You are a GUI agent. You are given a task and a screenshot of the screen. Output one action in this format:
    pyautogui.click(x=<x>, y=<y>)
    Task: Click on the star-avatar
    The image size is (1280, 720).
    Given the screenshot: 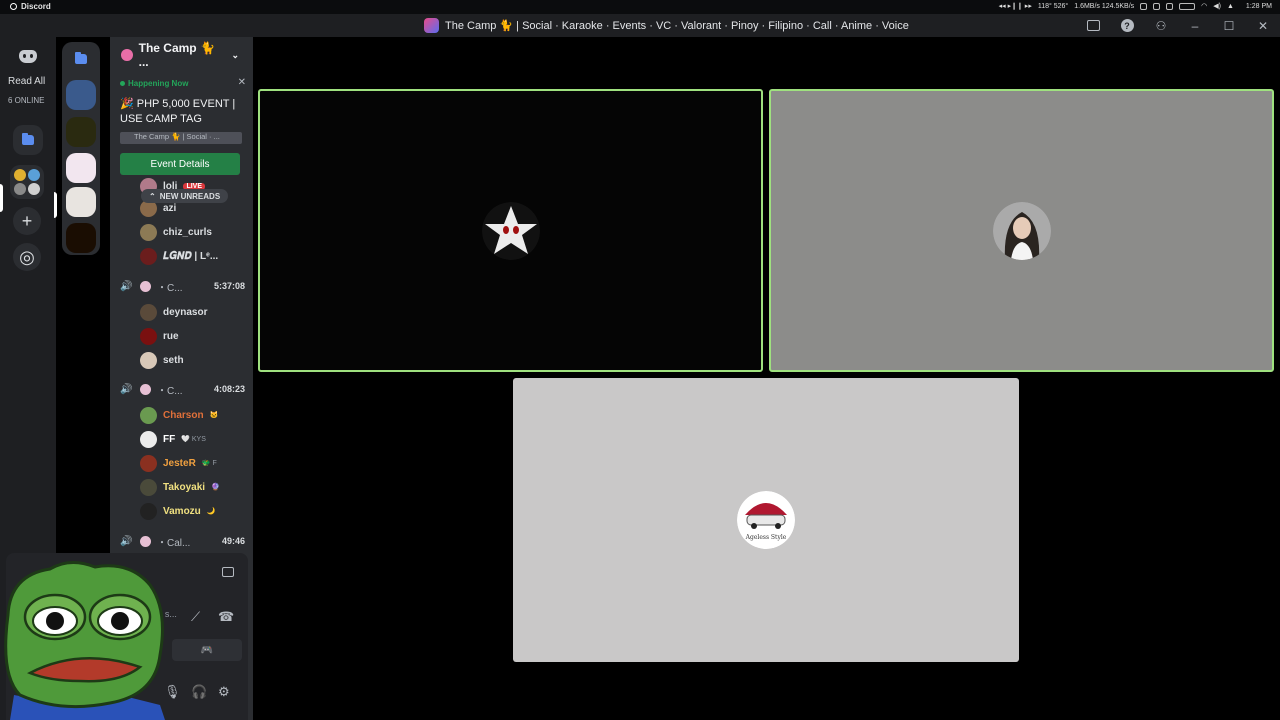 What is the action you would take?
    pyautogui.click(x=510, y=230)
    